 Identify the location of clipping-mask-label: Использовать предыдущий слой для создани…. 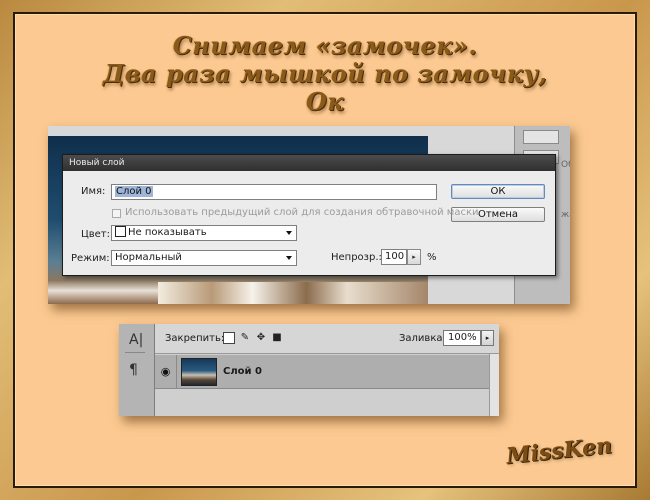
(302, 212).